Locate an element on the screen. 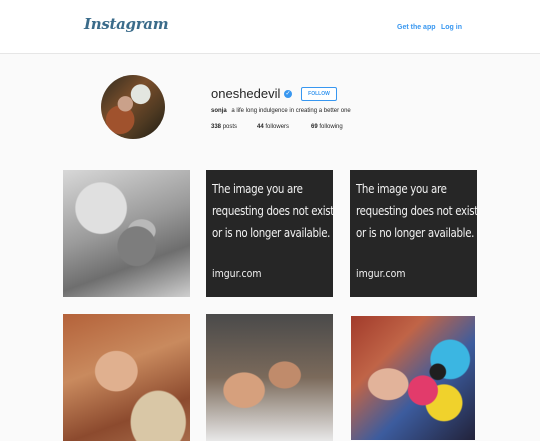 This screenshot has height=441, width=540. following-stat: 69 following is located at coordinates (327, 127).